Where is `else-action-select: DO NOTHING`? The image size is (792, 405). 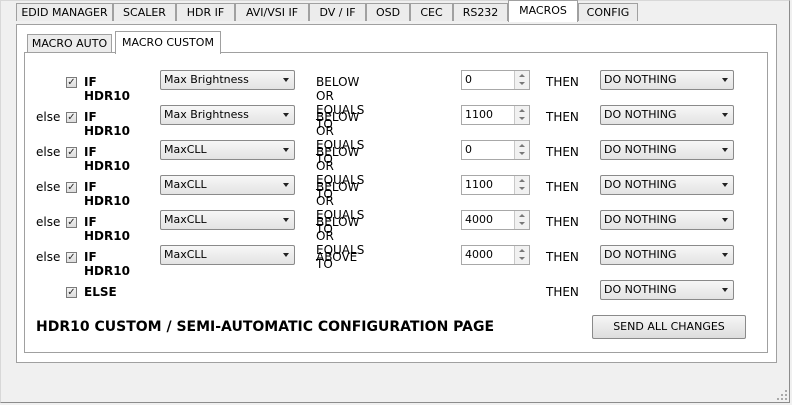 else-action-select: DO NOTHING is located at coordinates (667, 290).